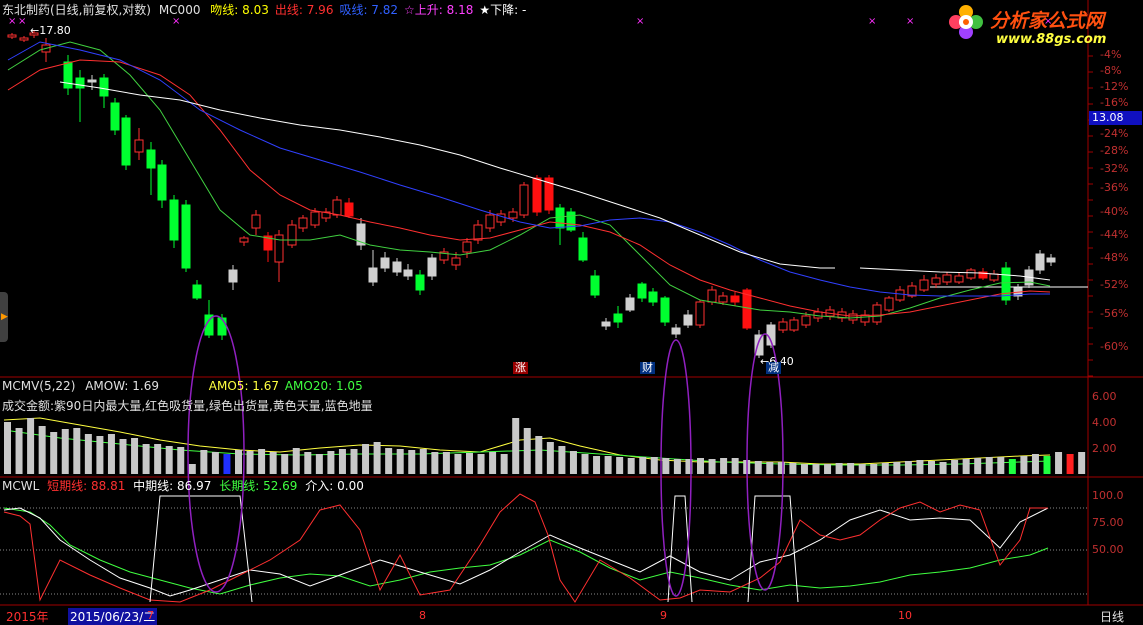  What do you see at coordinates (663, 615) in the screenshot?
I see `time-tick-sep: 9` at bounding box center [663, 615].